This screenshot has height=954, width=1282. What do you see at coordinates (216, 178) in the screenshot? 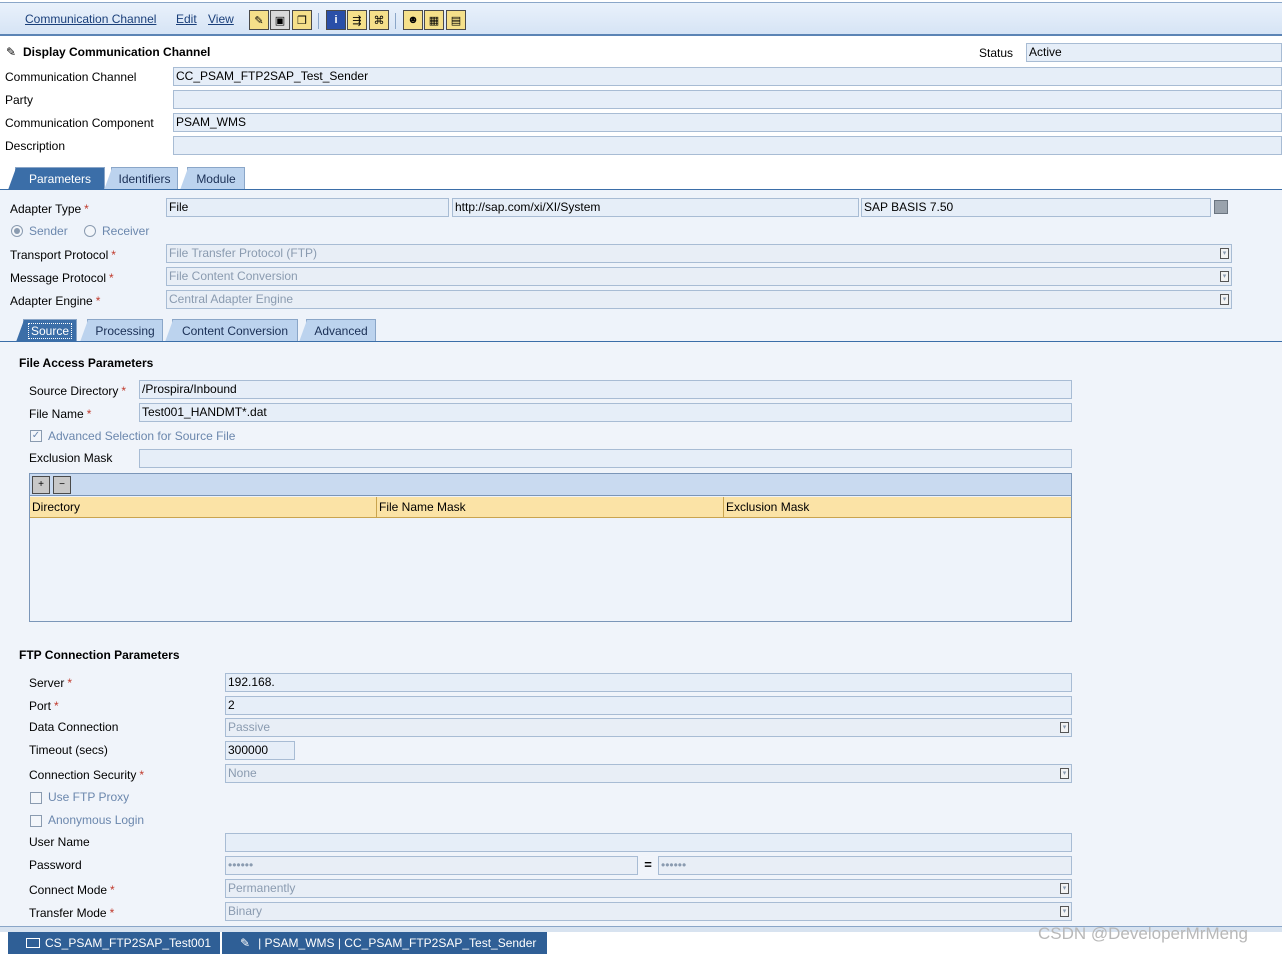
I see `tab-module-label: Module` at bounding box center [216, 178].